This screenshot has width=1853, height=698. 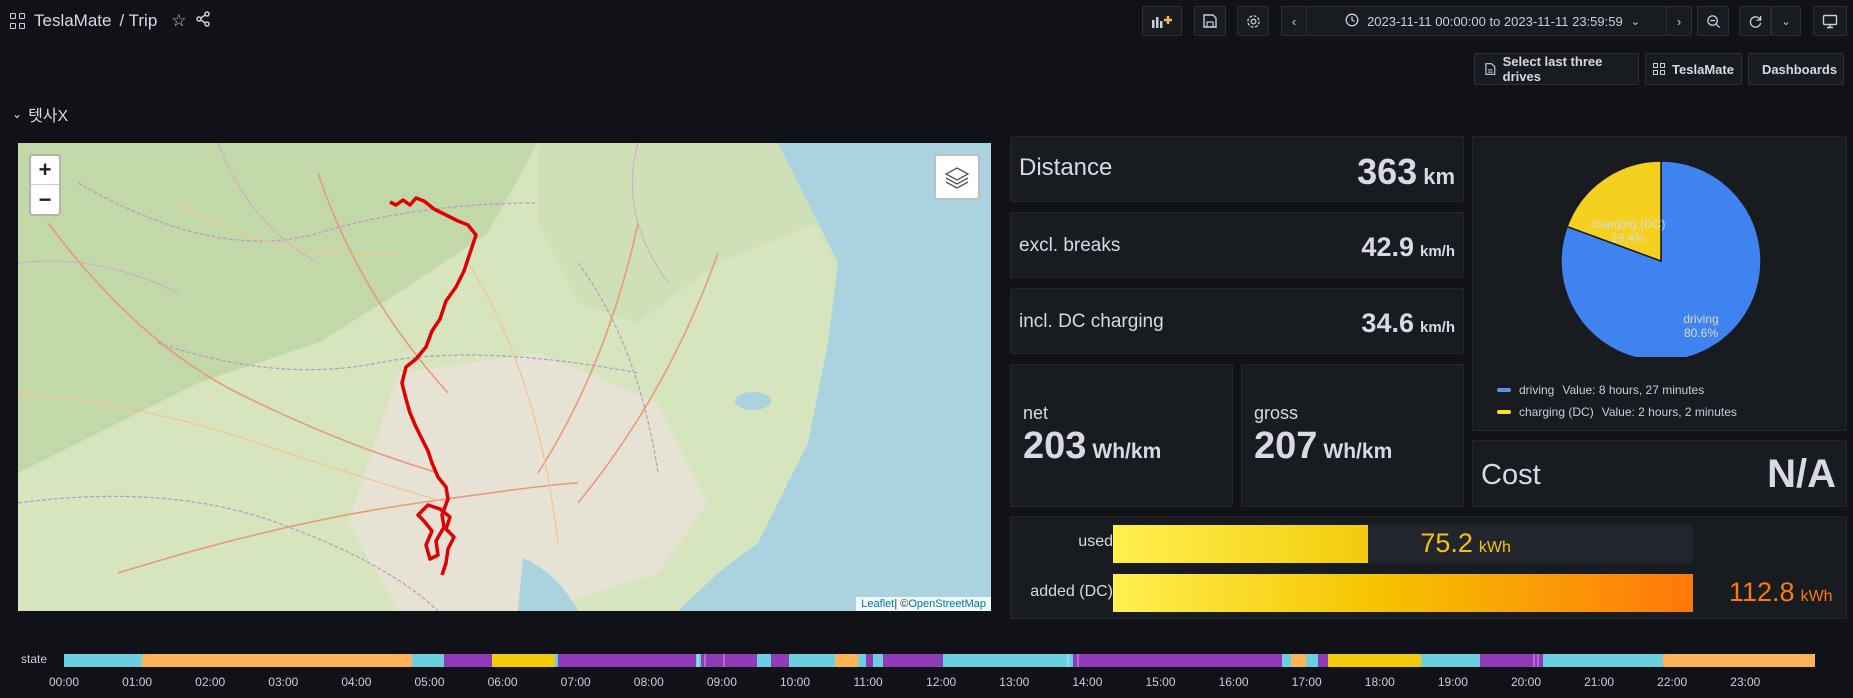 I want to click on breadcrumb: TeslaMate / Trip ☆, so click(x=110, y=21).